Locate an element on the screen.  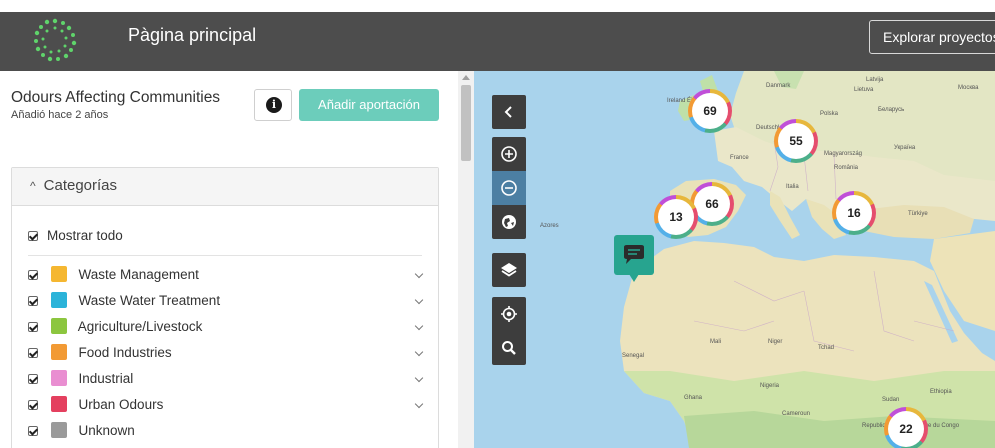
layers-icon is located at coordinates (509, 270).